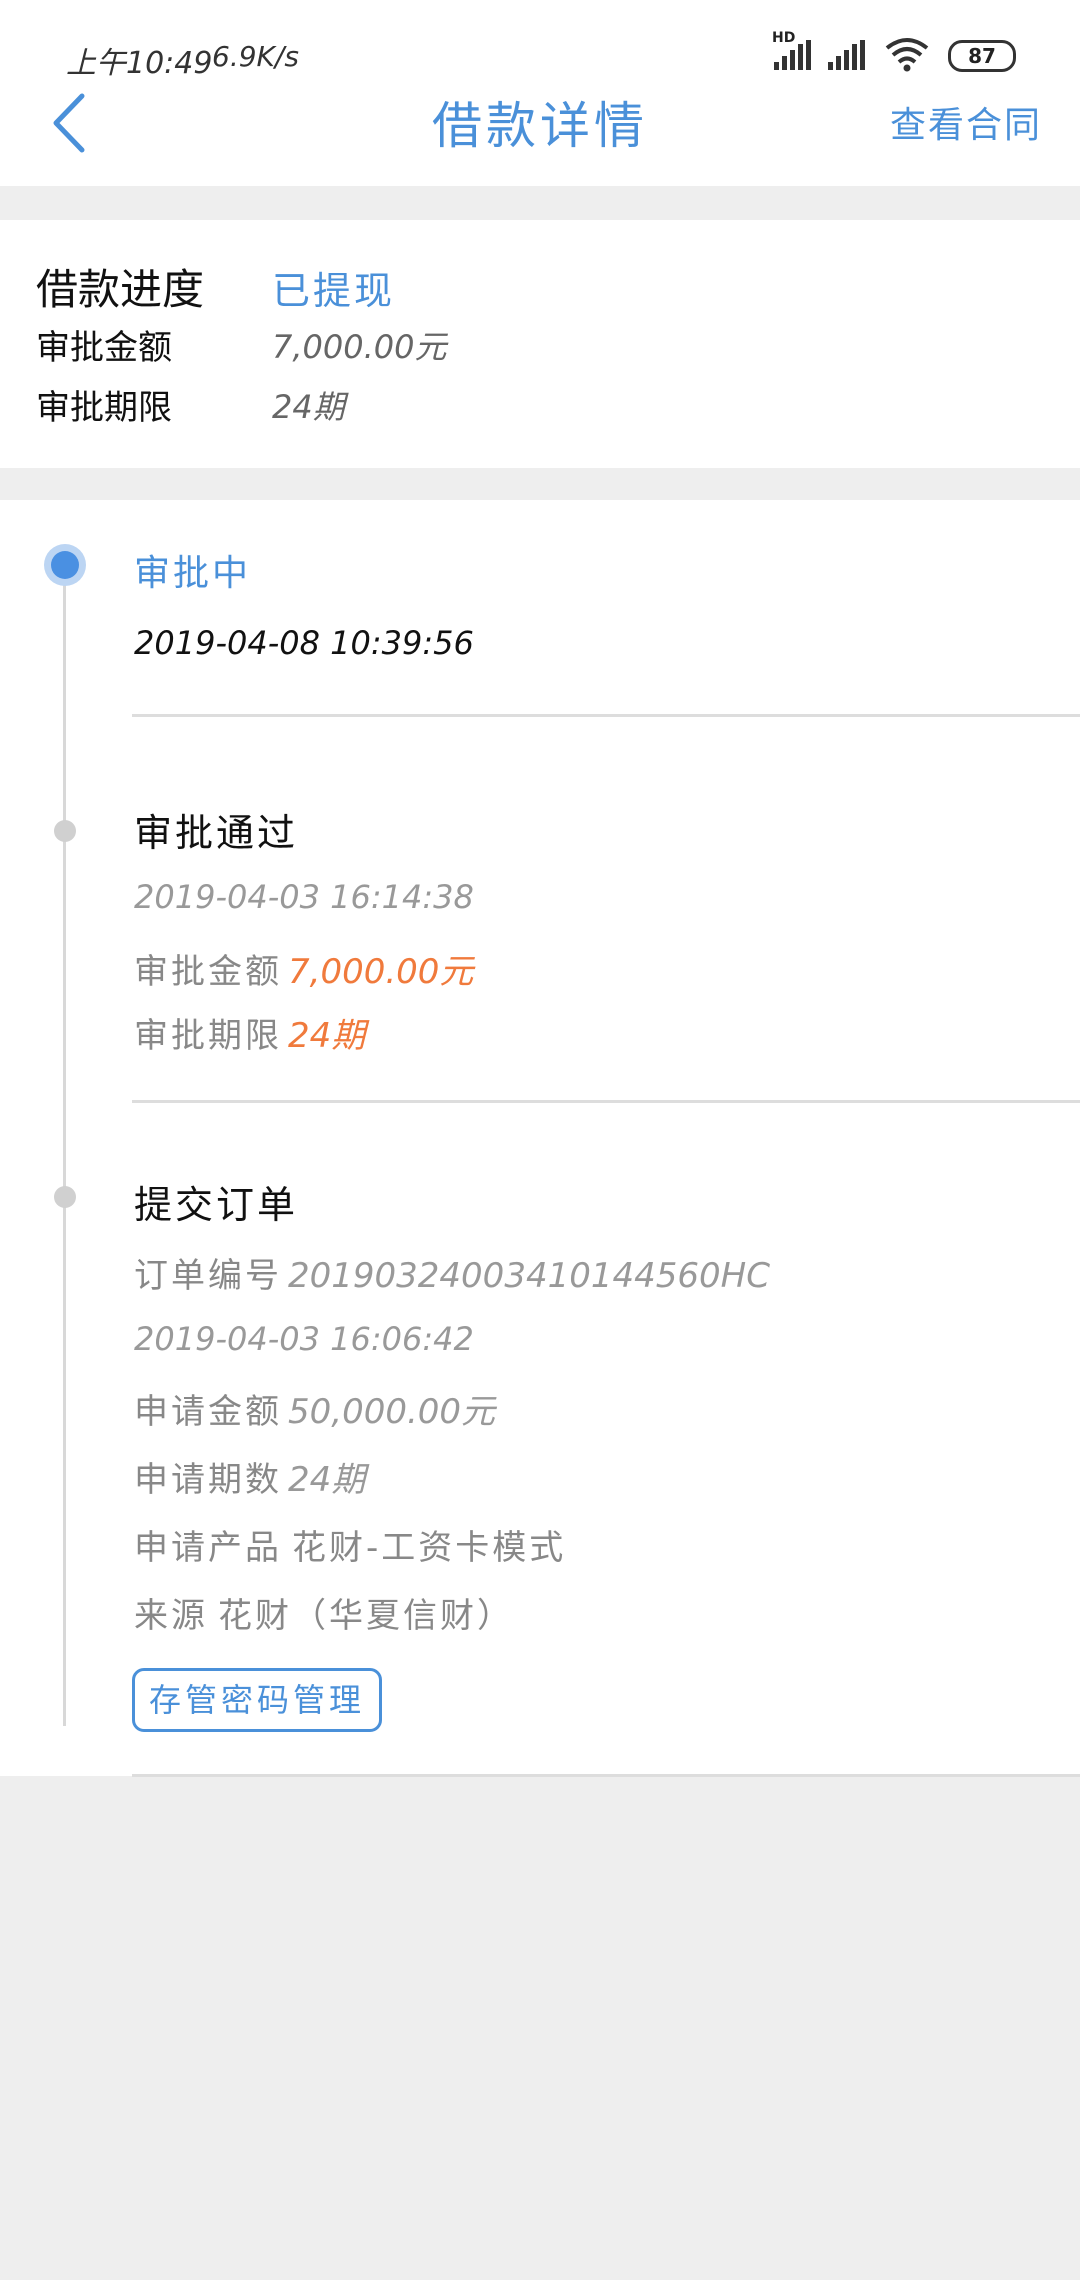 The height and width of the screenshot is (2280, 1080). What do you see at coordinates (327, 1036) in the screenshot?
I see `step-approved-term-value: 24期` at bounding box center [327, 1036].